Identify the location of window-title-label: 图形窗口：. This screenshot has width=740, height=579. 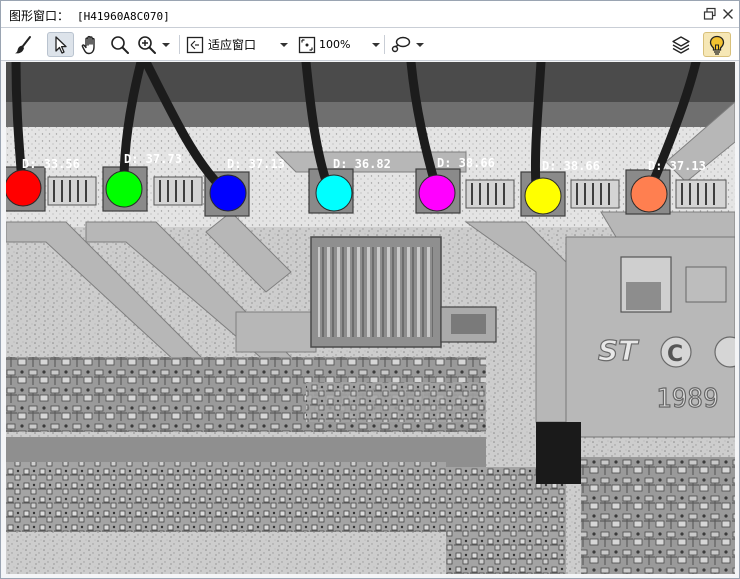
(39, 16).